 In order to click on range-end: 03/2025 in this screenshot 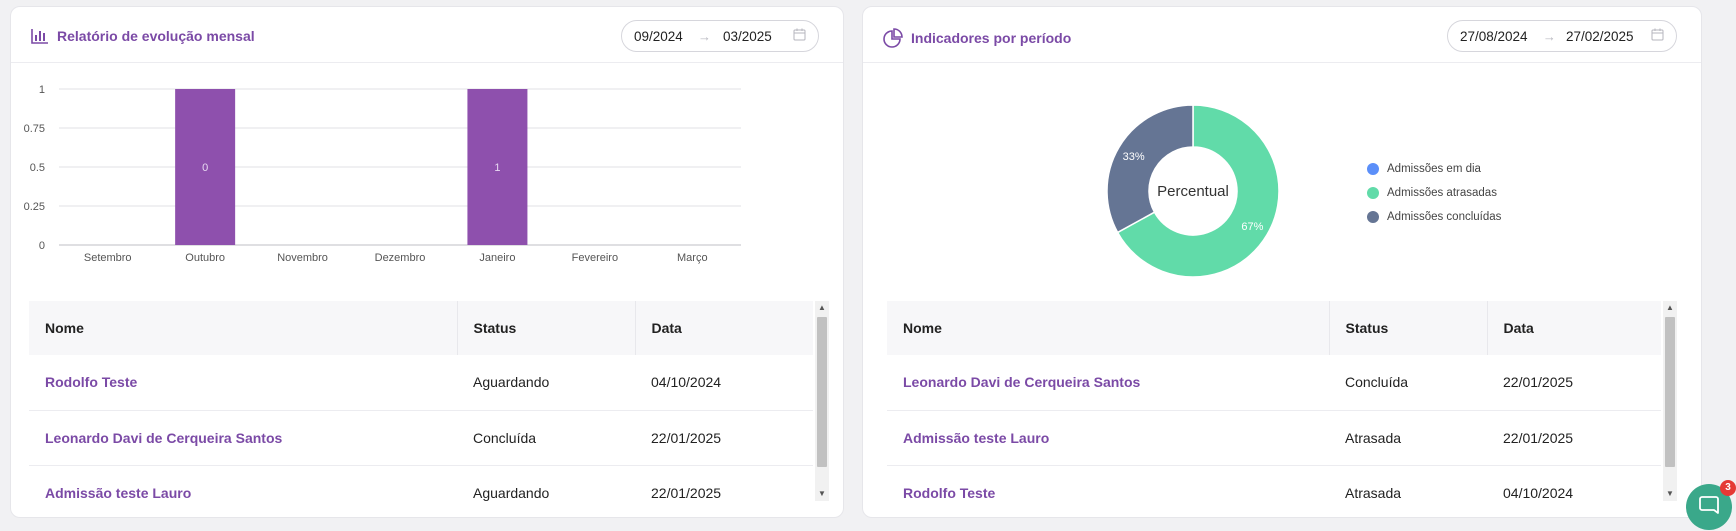, I will do `click(755, 36)`.